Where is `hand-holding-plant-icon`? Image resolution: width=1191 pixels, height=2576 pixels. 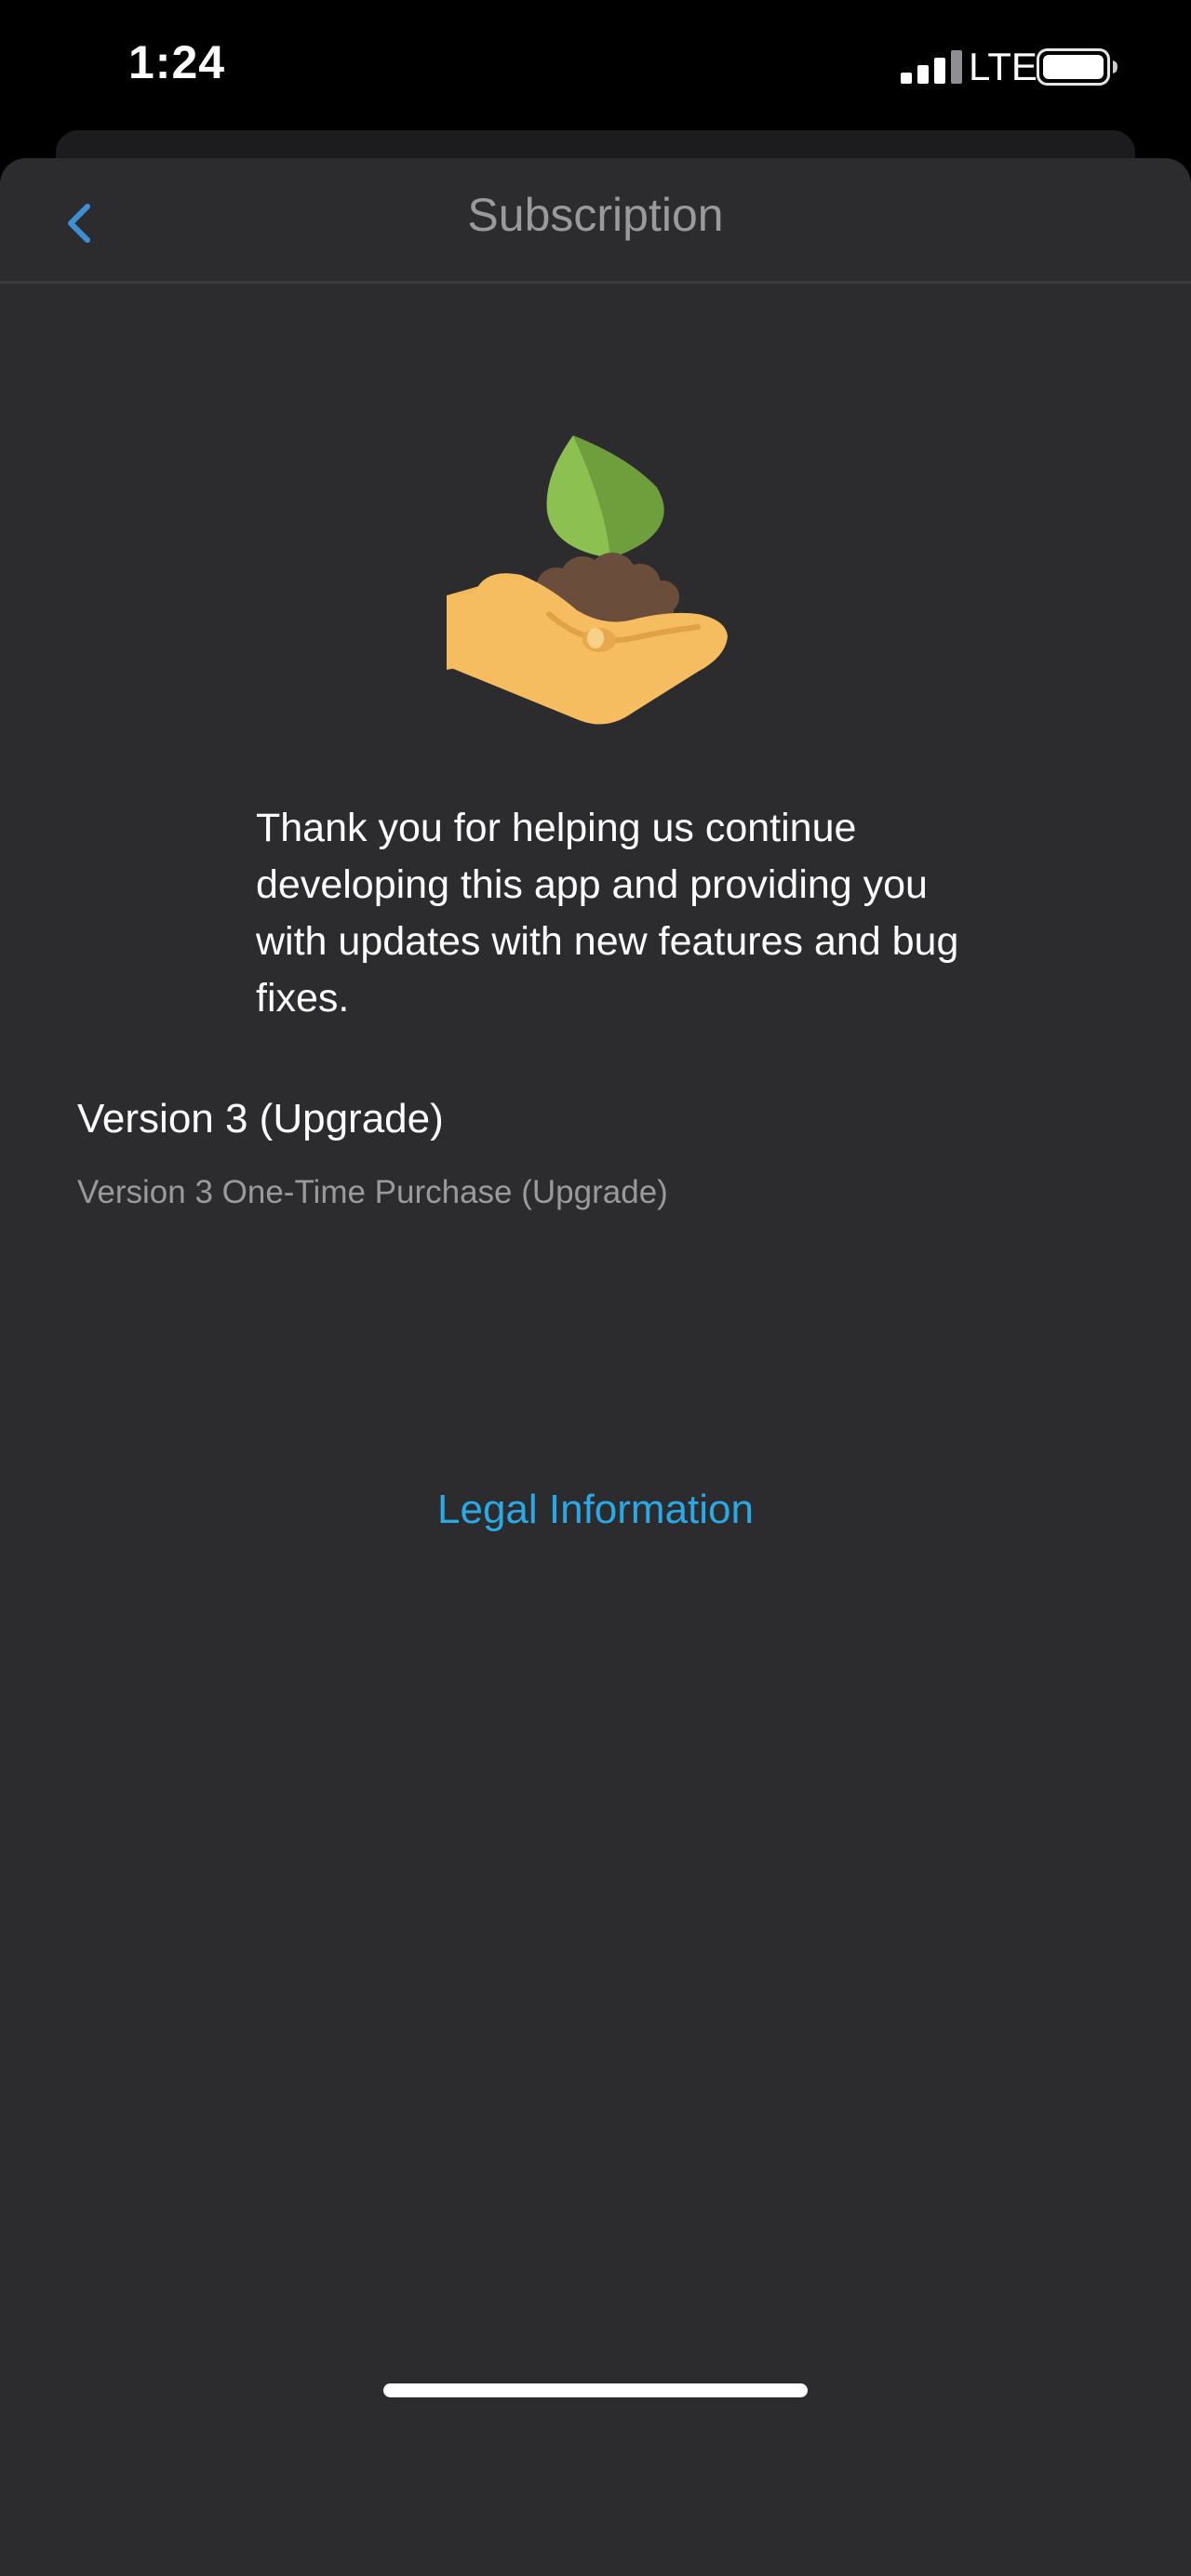 hand-holding-plant-icon is located at coordinates (587, 580).